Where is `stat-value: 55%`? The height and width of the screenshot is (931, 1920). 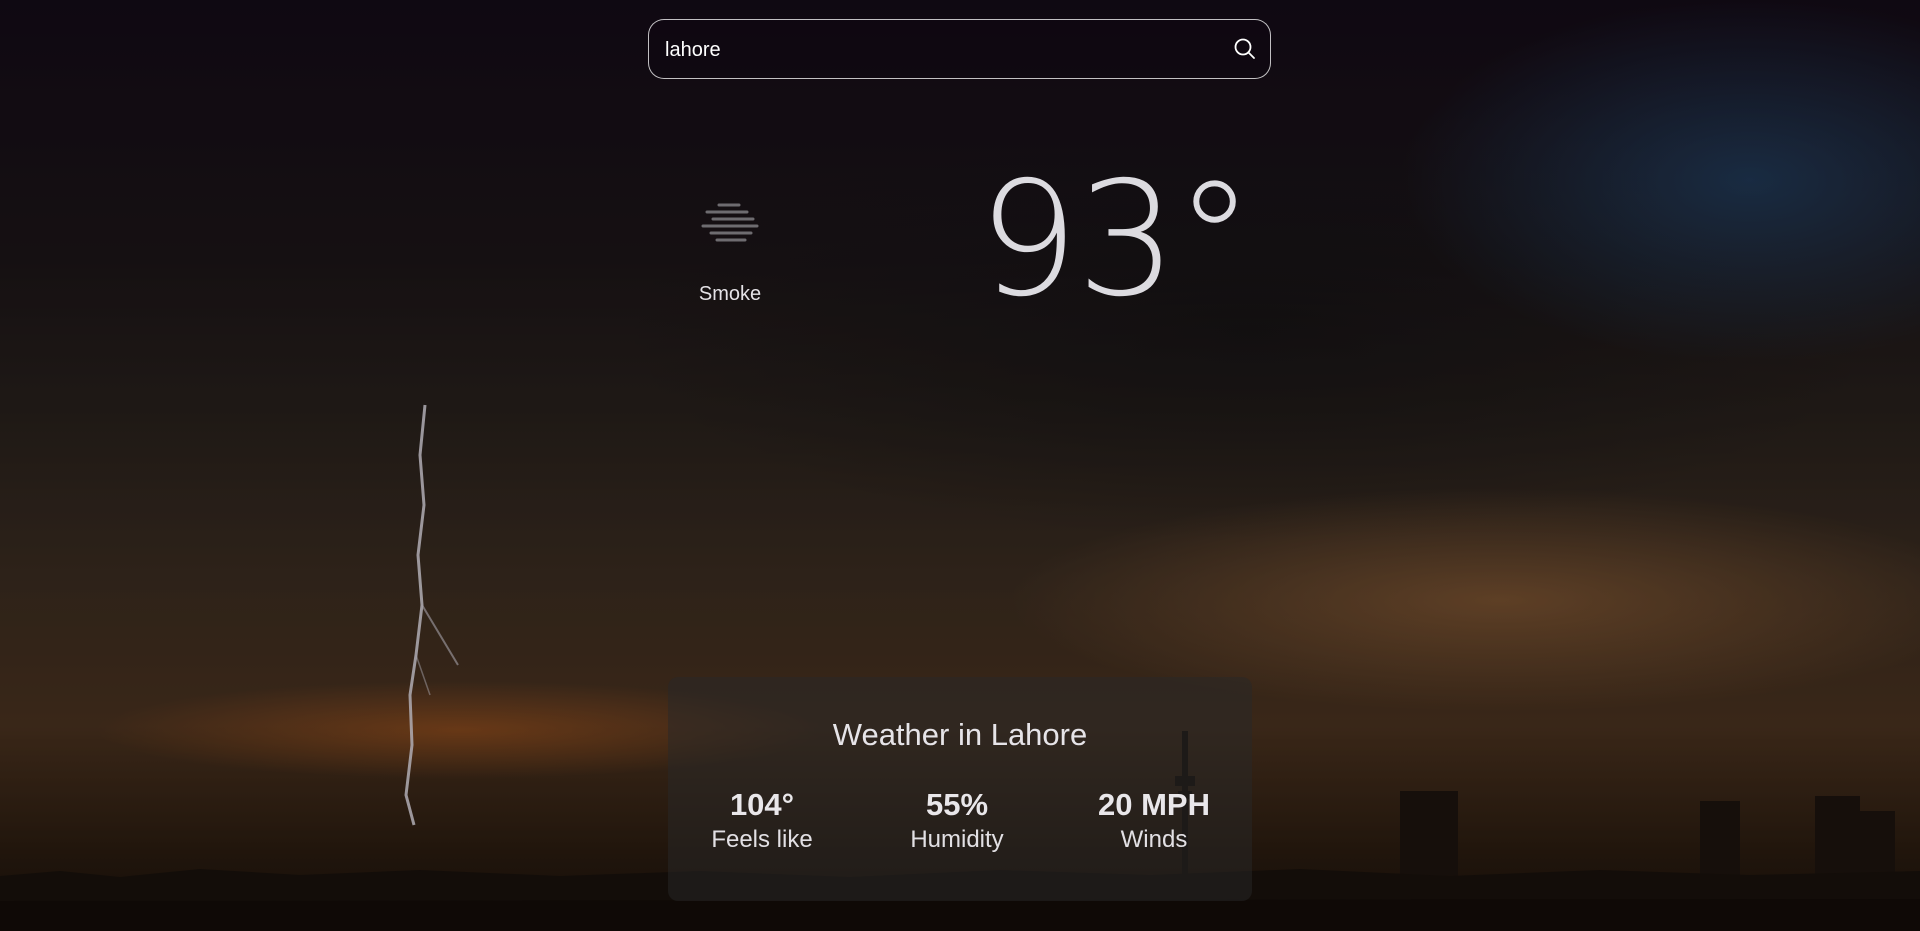
stat-value: 55% is located at coordinates (957, 804).